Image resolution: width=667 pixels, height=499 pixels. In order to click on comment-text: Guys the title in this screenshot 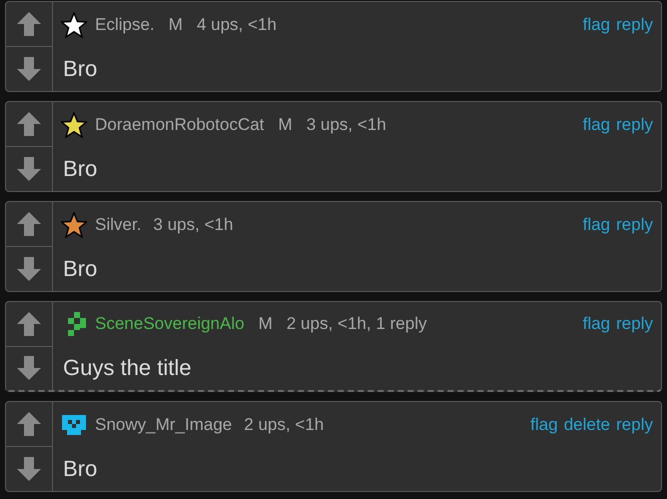, I will do `click(127, 368)`.